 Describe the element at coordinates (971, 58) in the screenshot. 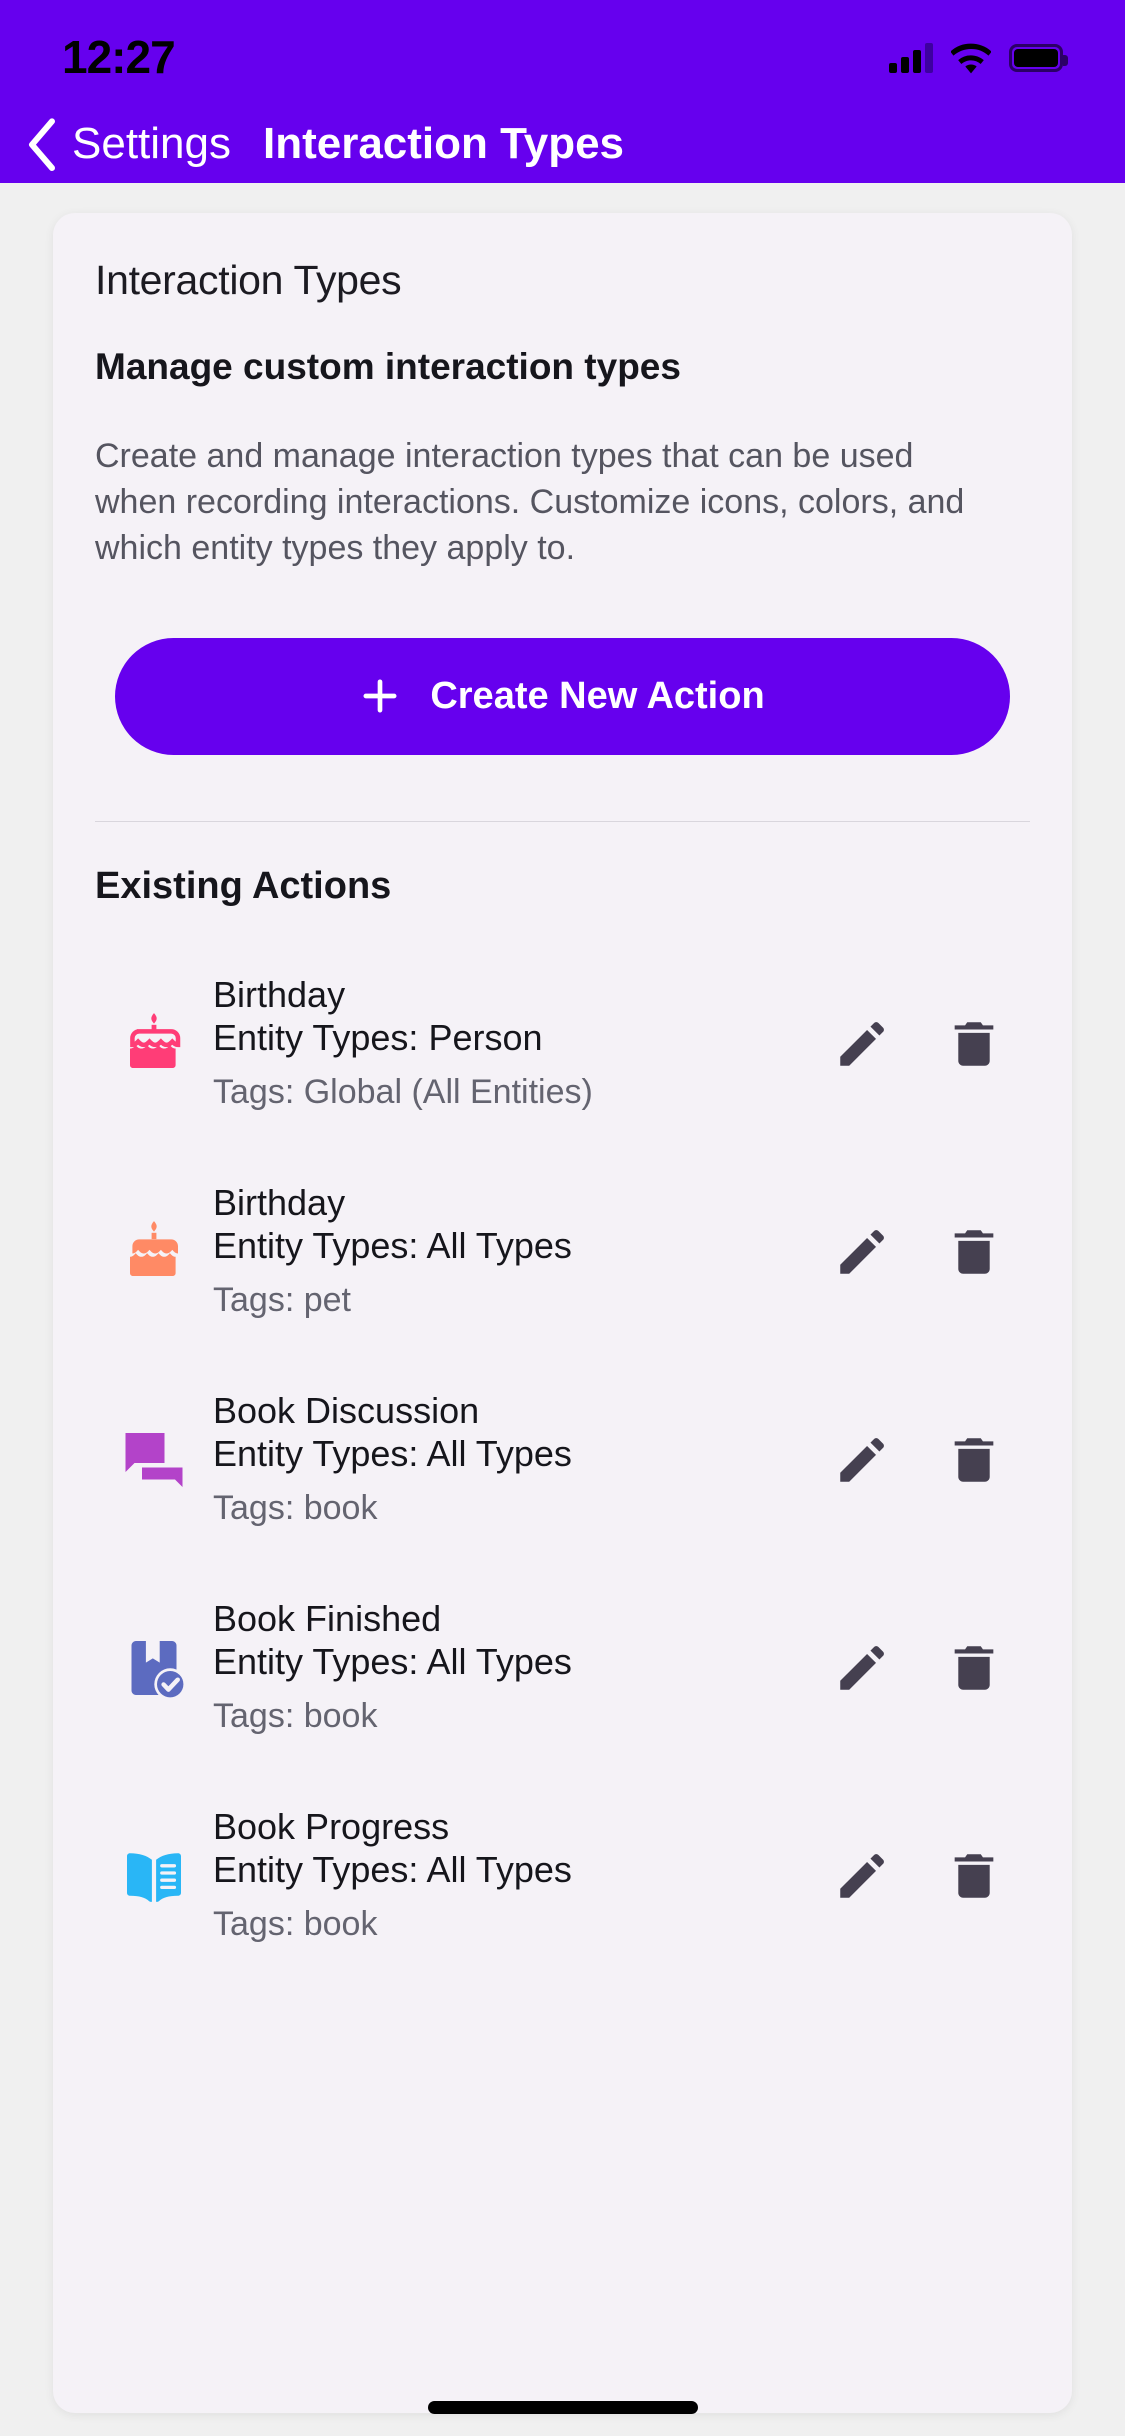

I see `wifi-icon` at that location.